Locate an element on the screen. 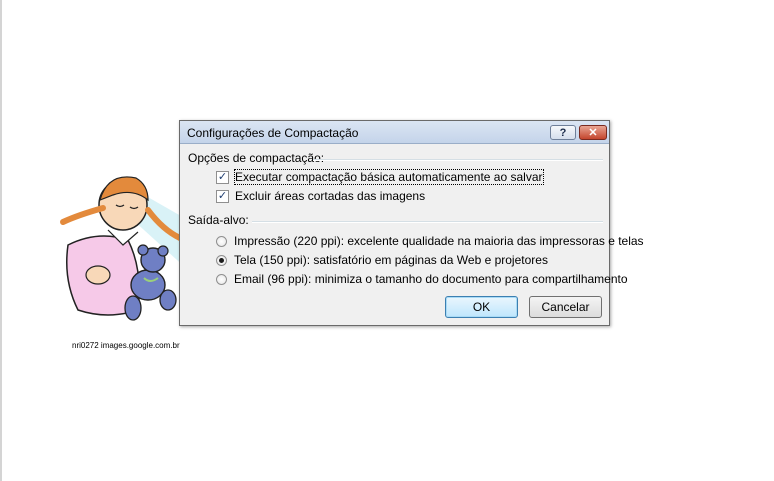 The image size is (774, 481). window-left-edge is located at coordinates (1, 240).